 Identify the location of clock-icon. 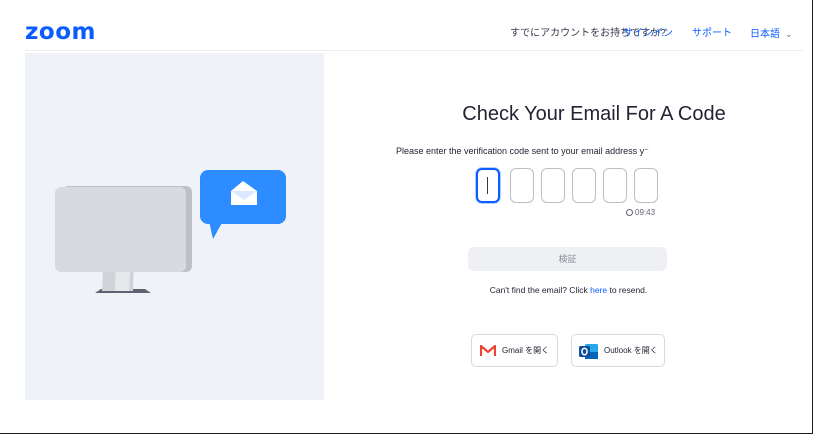
(629, 212).